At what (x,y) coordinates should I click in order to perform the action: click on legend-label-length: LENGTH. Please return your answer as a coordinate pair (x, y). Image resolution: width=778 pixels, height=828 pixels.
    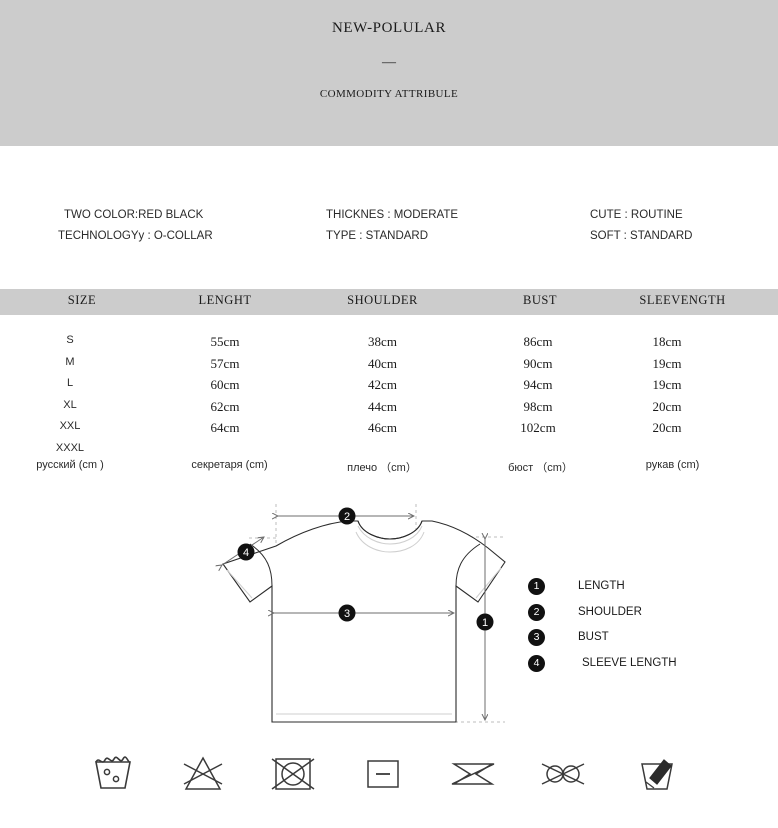
    Looking at the image, I should click on (601, 586).